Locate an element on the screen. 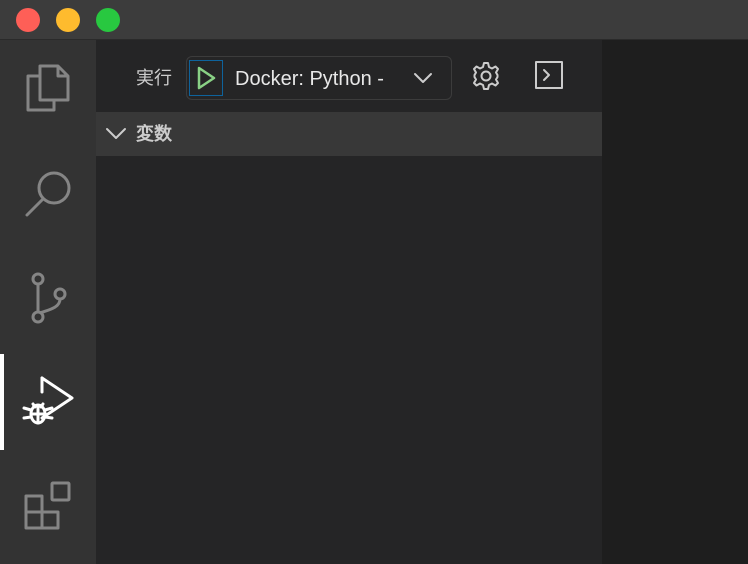 This screenshot has height=564, width=748. activity-bar is located at coordinates (48, 302).